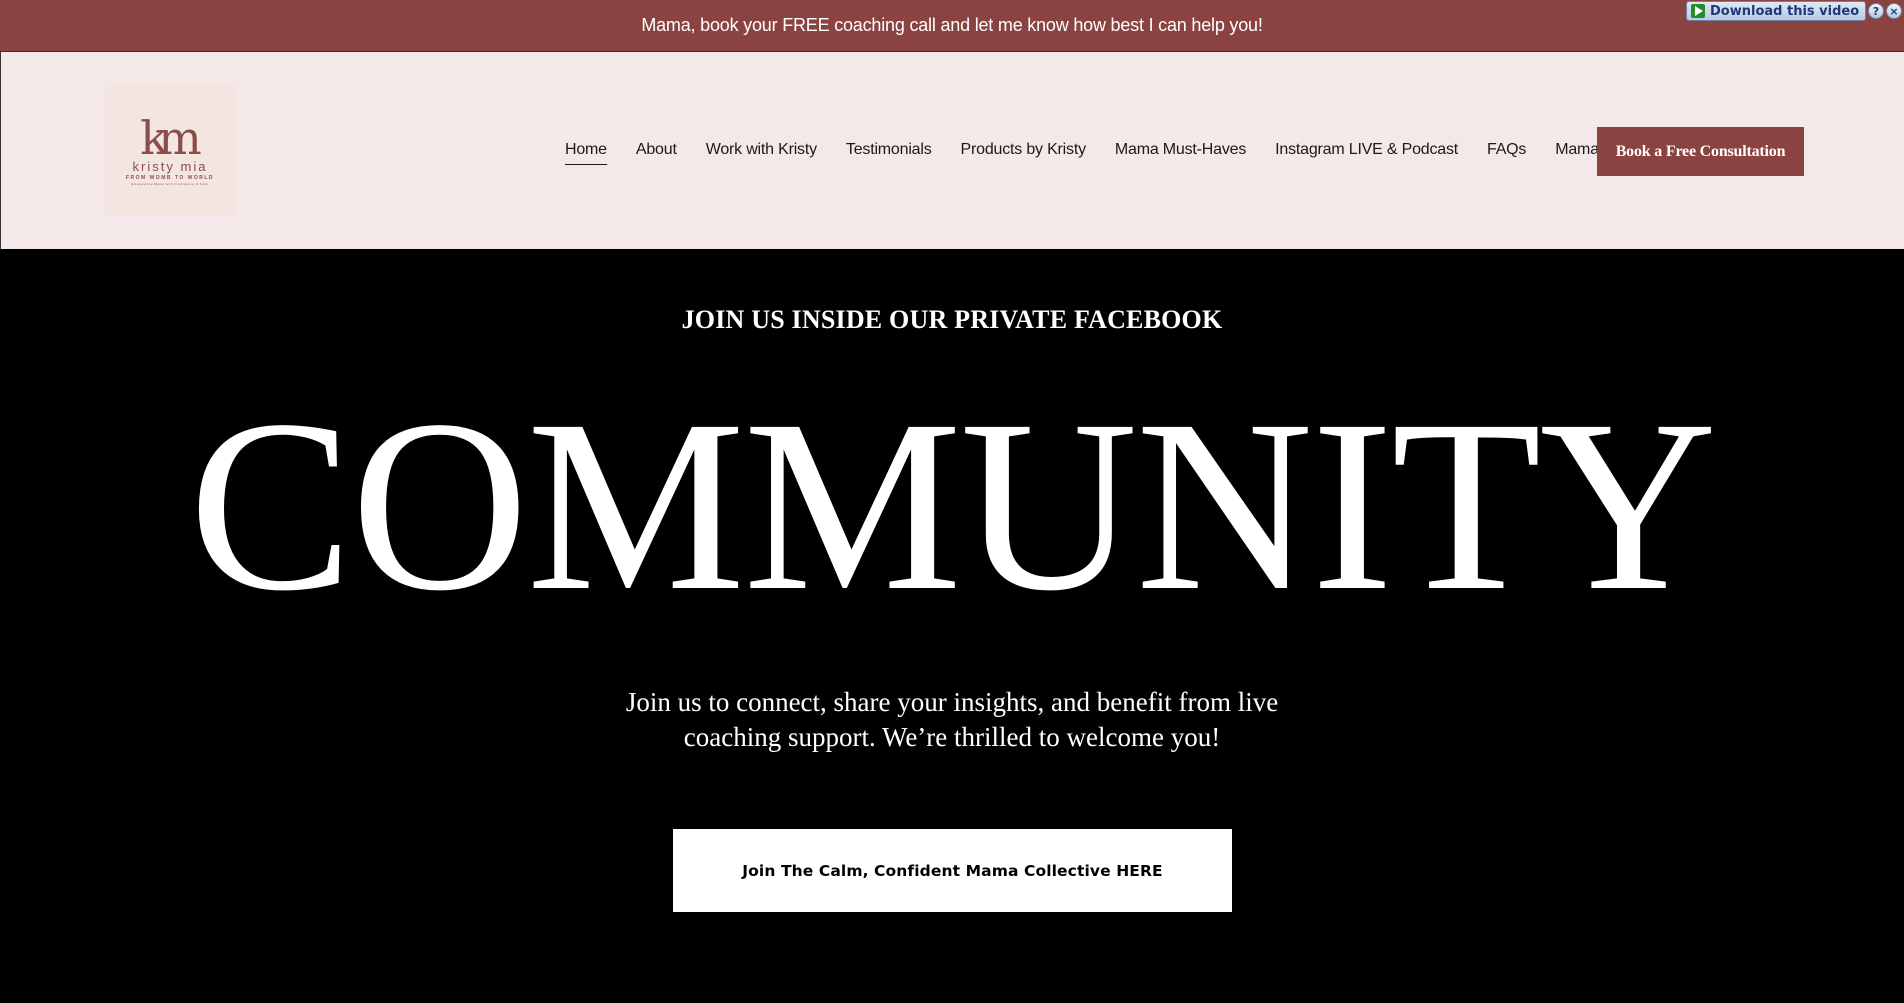 This screenshot has width=1904, height=1003. I want to click on nav-item-instagram-live-podcast: Instagram LIVE & Podcast, so click(1366, 150).